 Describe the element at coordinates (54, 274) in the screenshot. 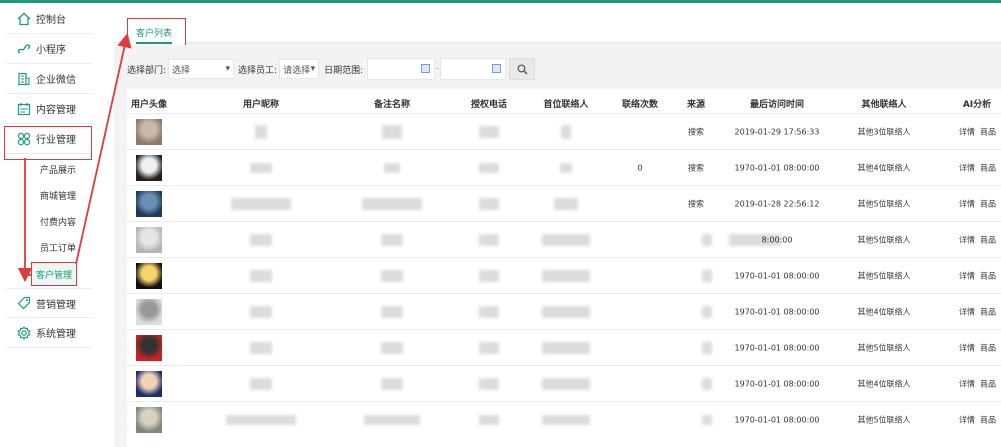

I see `sidebar-sub-customers: 客户管理` at that location.